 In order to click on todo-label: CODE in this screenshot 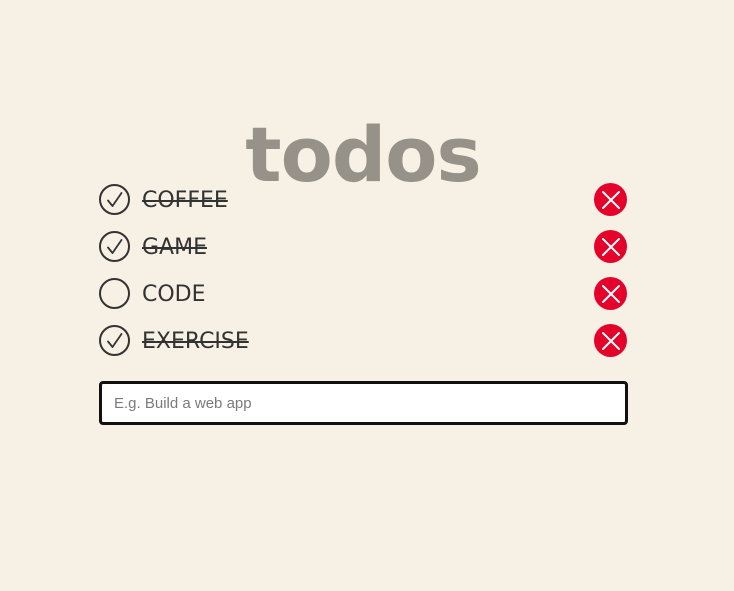, I will do `click(174, 294)`.